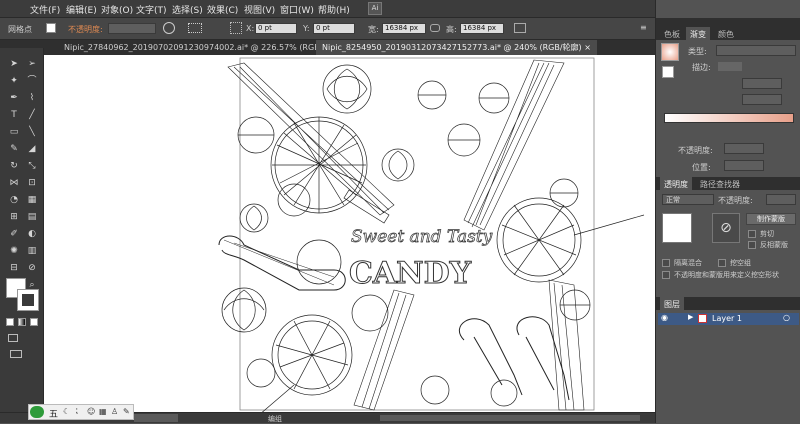 The width and height of the screenshot is (800, 424). I want to click on slice-tool-icon: ⊘, so click(32, 268).